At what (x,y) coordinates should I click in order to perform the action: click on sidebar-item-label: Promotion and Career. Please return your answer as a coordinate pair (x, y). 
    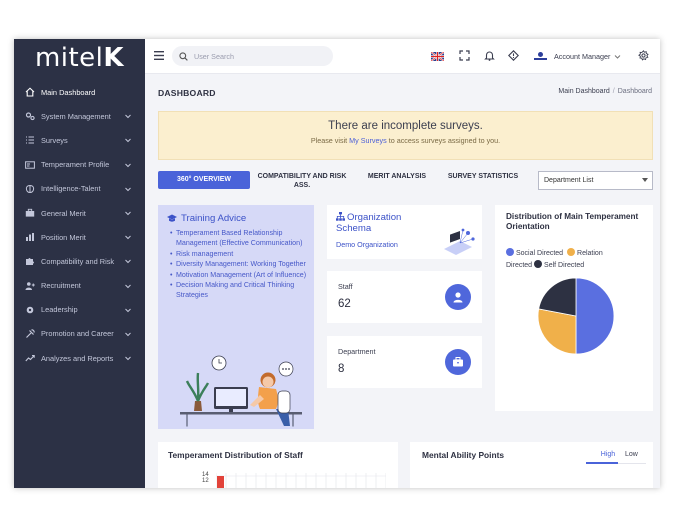
    Looking at the image, I should click on (77, 334).